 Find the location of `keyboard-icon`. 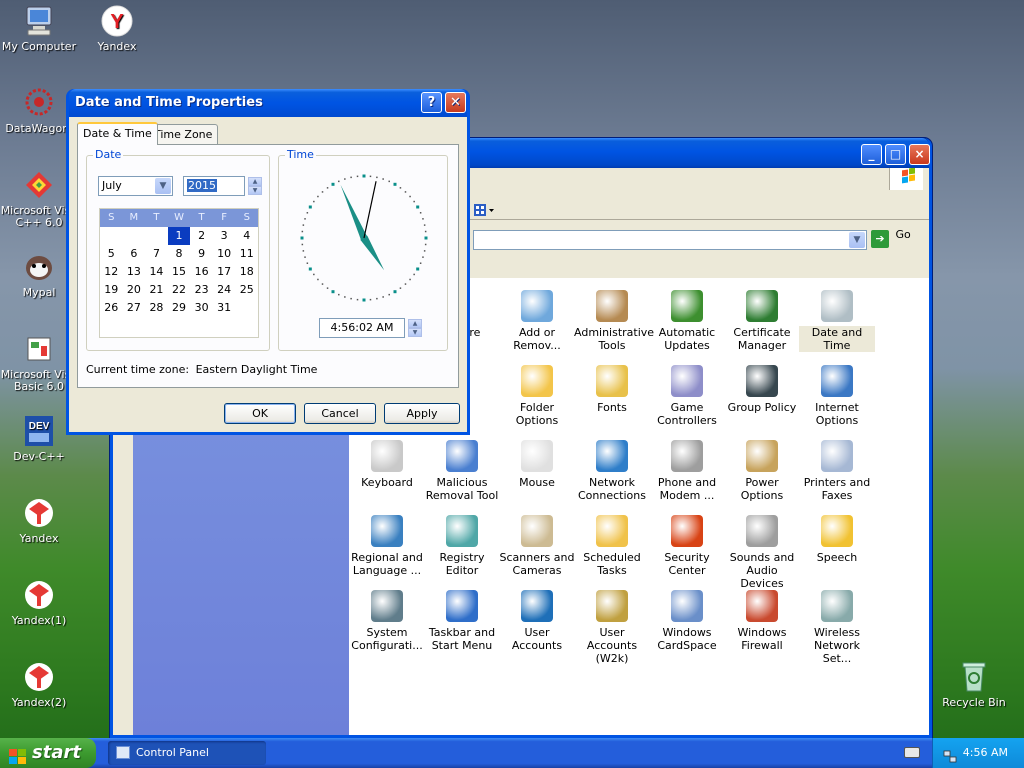

keyboard-icon is located at coordinates (912, 752).